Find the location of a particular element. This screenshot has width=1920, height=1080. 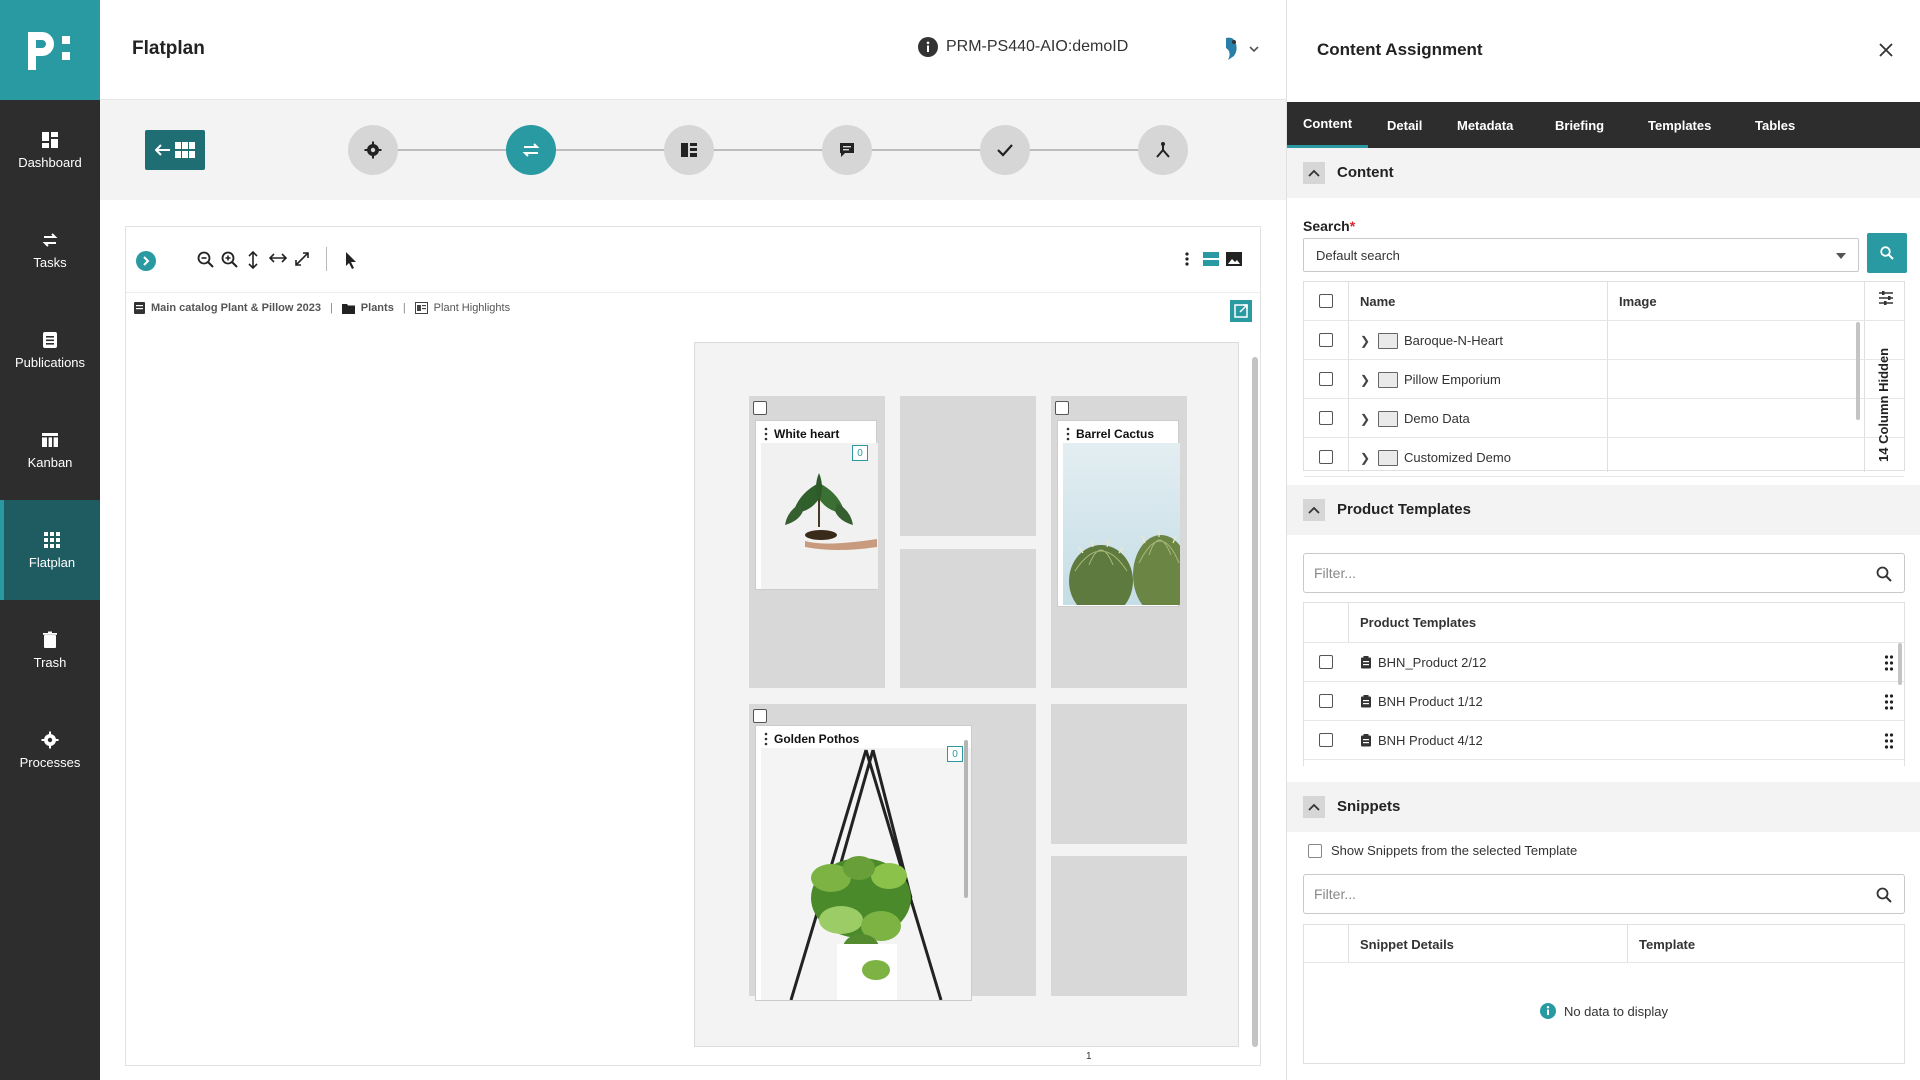

workflow-step-layout is located at coordinates (689, 150).